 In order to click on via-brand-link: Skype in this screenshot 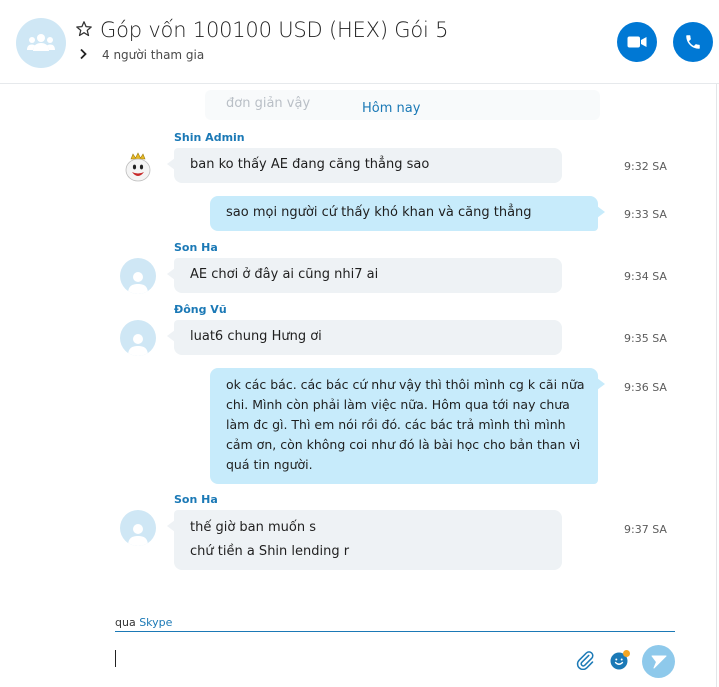, I will do `click(155, 622)`.